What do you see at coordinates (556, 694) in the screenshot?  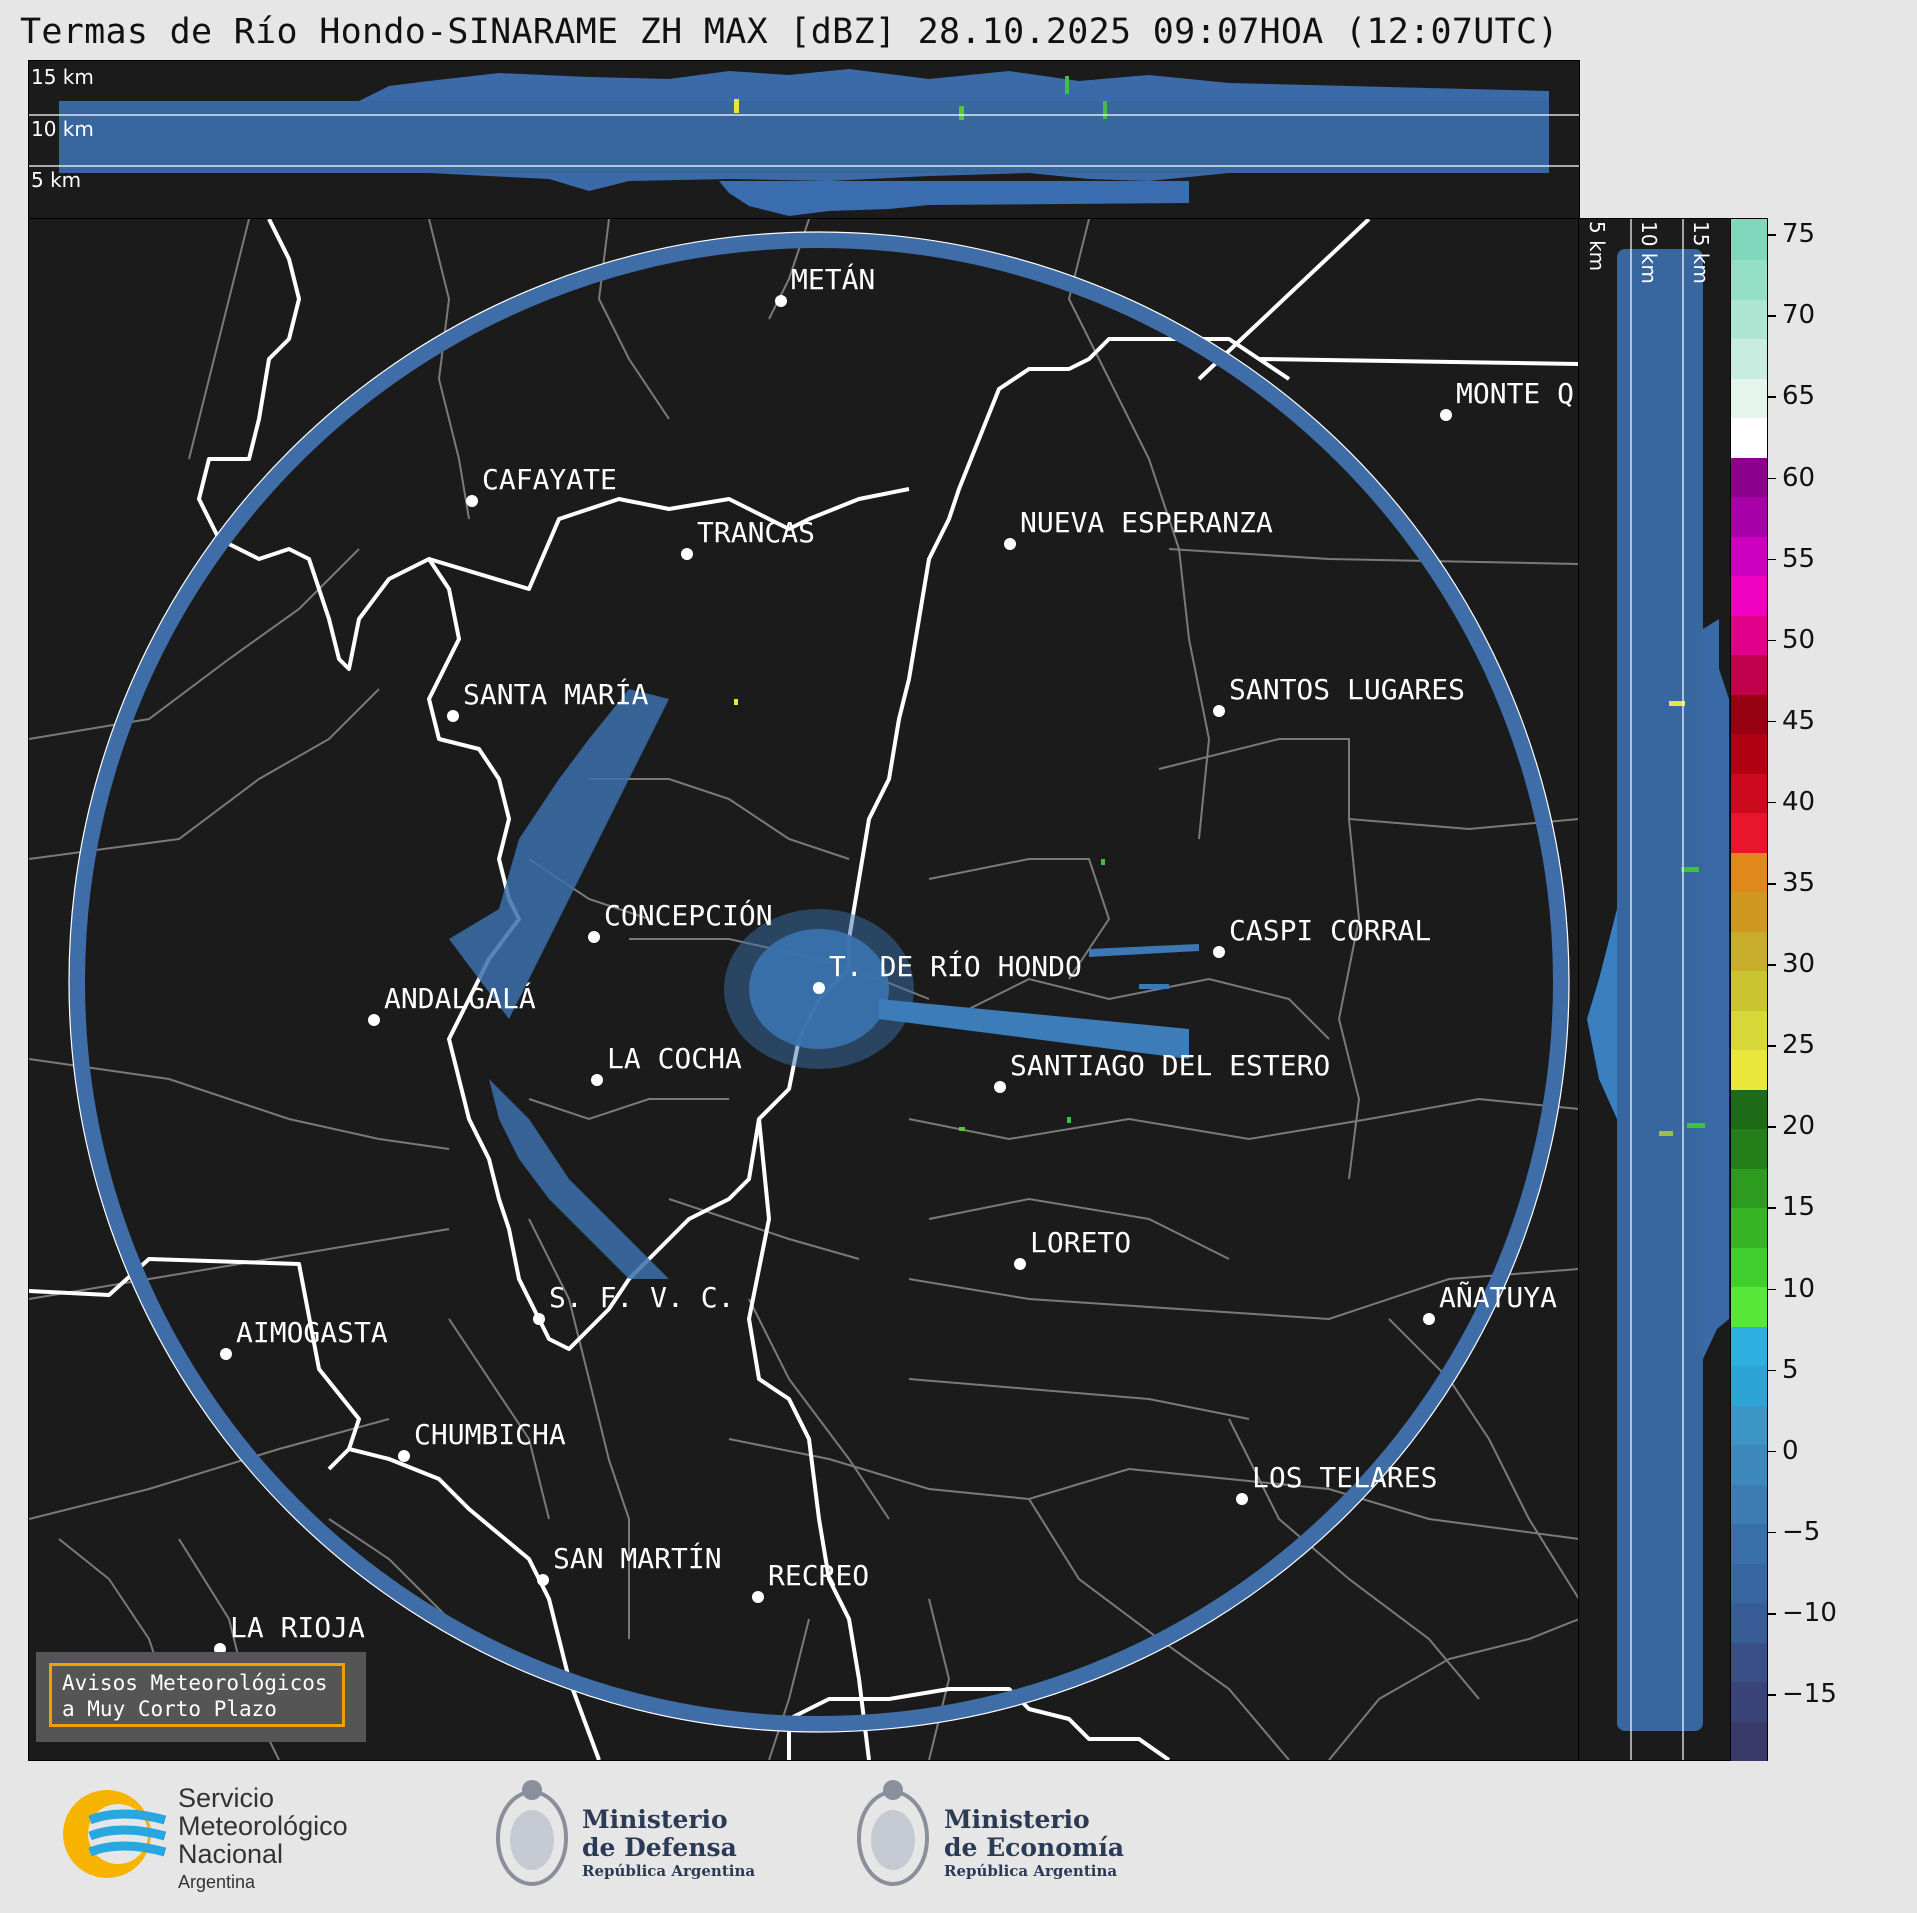 I see `svg-text: SANTA MARÍA` at bounding box center [556, 694].